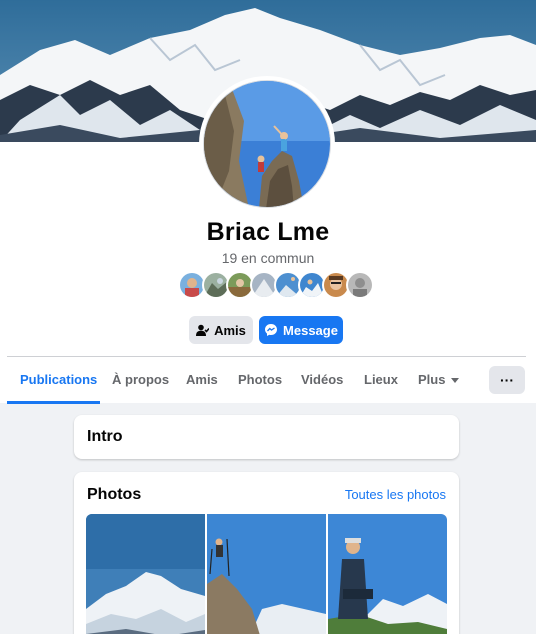  What do you see at coordinates (266, 437) in the screenshot?
I see `intro-card: Intro` at bounding box center [266, 437].